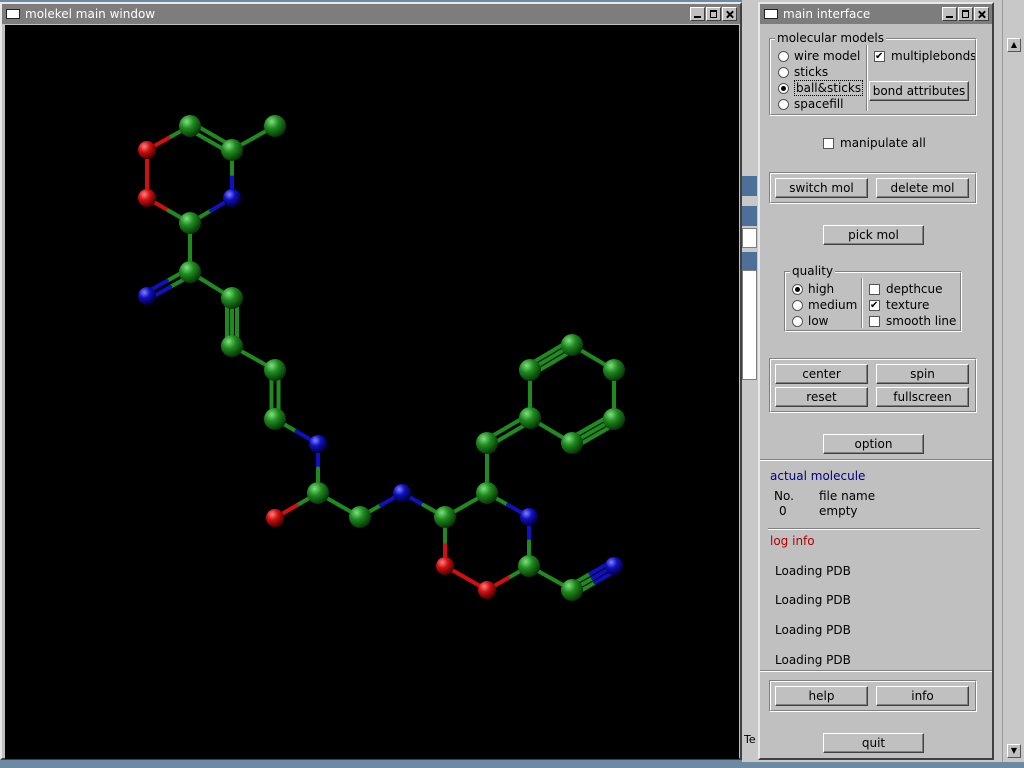  What do you see at coordinates (922, 397) in the screenshot?
I see `fullscreen-button: fullscreen` at bounding box center [922, 397].